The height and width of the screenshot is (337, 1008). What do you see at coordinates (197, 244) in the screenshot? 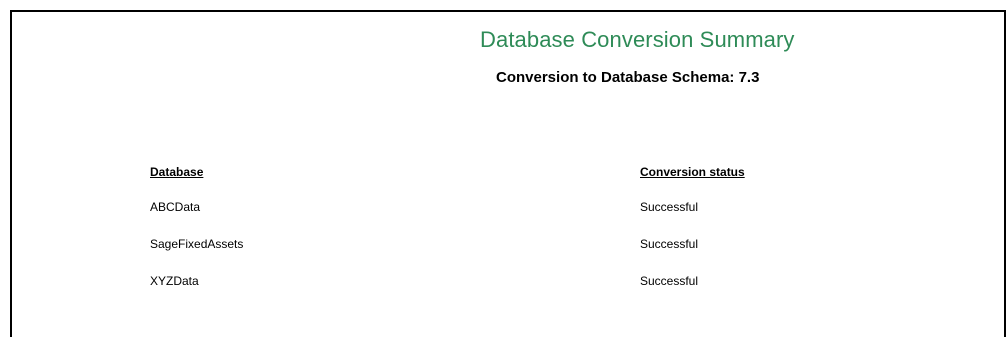
I see `cell-database: SageFixedAssets` at bounding box center [197, 244].